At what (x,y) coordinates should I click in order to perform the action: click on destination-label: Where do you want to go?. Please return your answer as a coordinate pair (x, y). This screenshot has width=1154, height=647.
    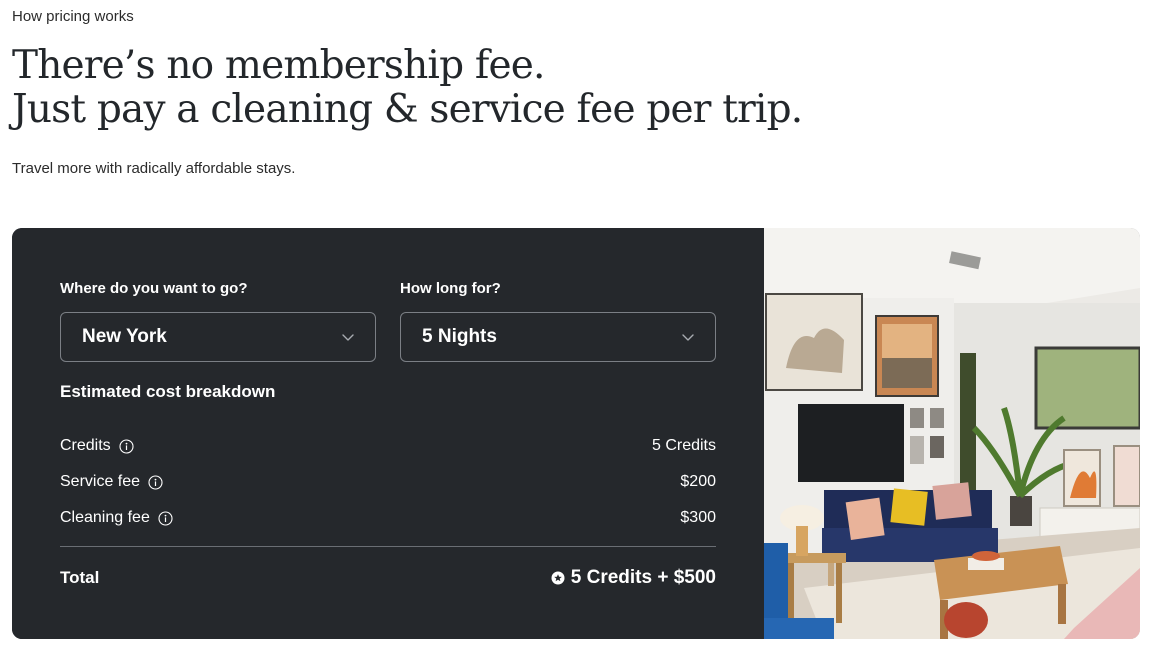
    Looking at the image, I should click on (154, 288).